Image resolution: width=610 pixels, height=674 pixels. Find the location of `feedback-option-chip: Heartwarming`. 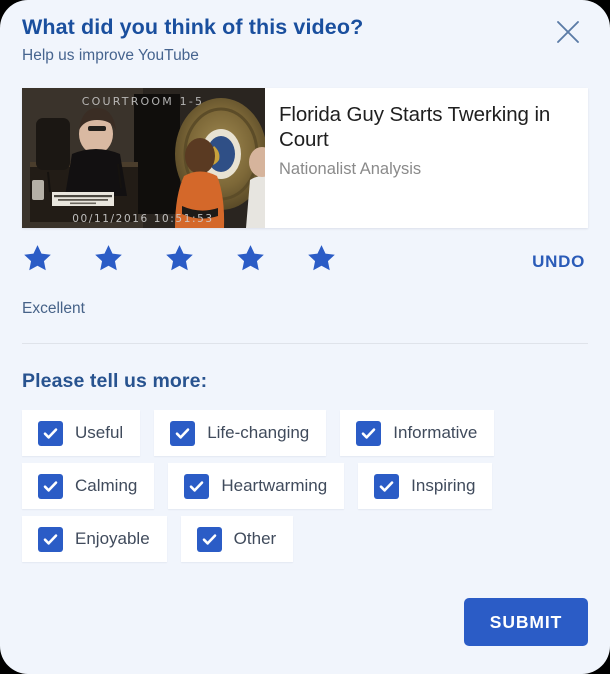

feedback-option-chip: Heartwarming is located at coordinates (256, 486).